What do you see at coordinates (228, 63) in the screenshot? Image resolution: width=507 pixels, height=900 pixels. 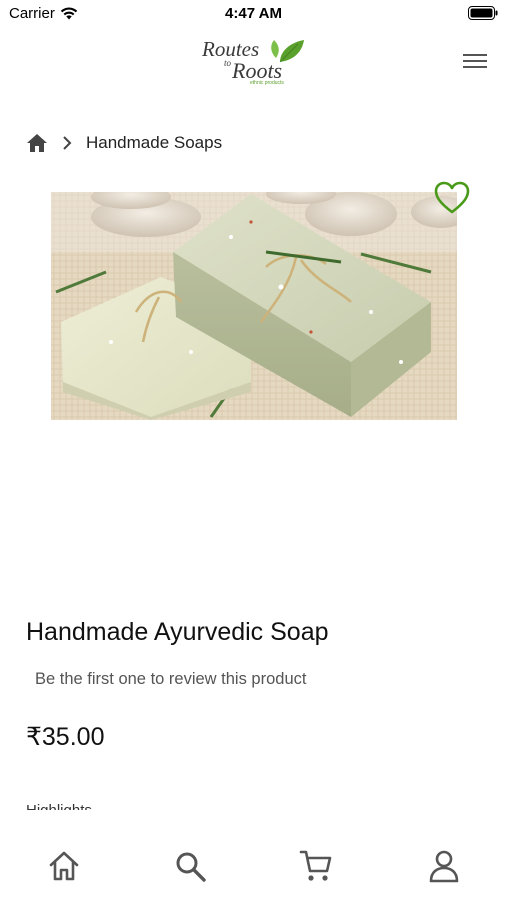 I see `logo-word-to: to` at bounding box center [228, 63].